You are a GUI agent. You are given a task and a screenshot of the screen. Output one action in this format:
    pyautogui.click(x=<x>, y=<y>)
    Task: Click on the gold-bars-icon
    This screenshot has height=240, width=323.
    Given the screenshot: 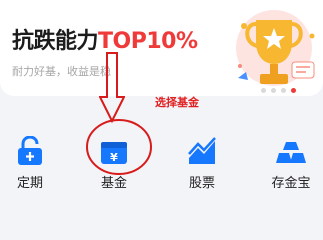 What is the action you would take?
    pyautogui.click(x=291, y=152)
    